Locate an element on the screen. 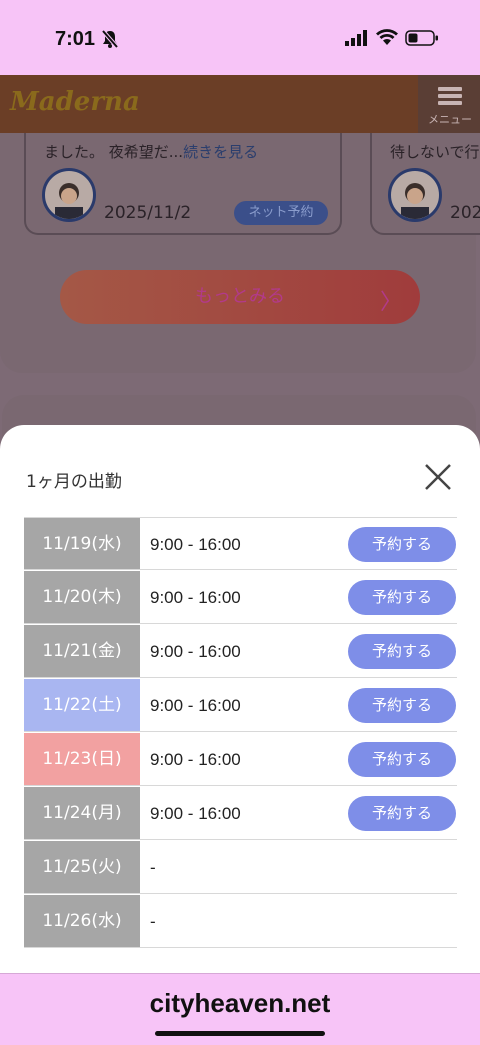 This screenshot has width=480, height=1045. schedule-row: 11/23(日) 9:00 - 16:00 予約する is located at coordinates (240, 759).